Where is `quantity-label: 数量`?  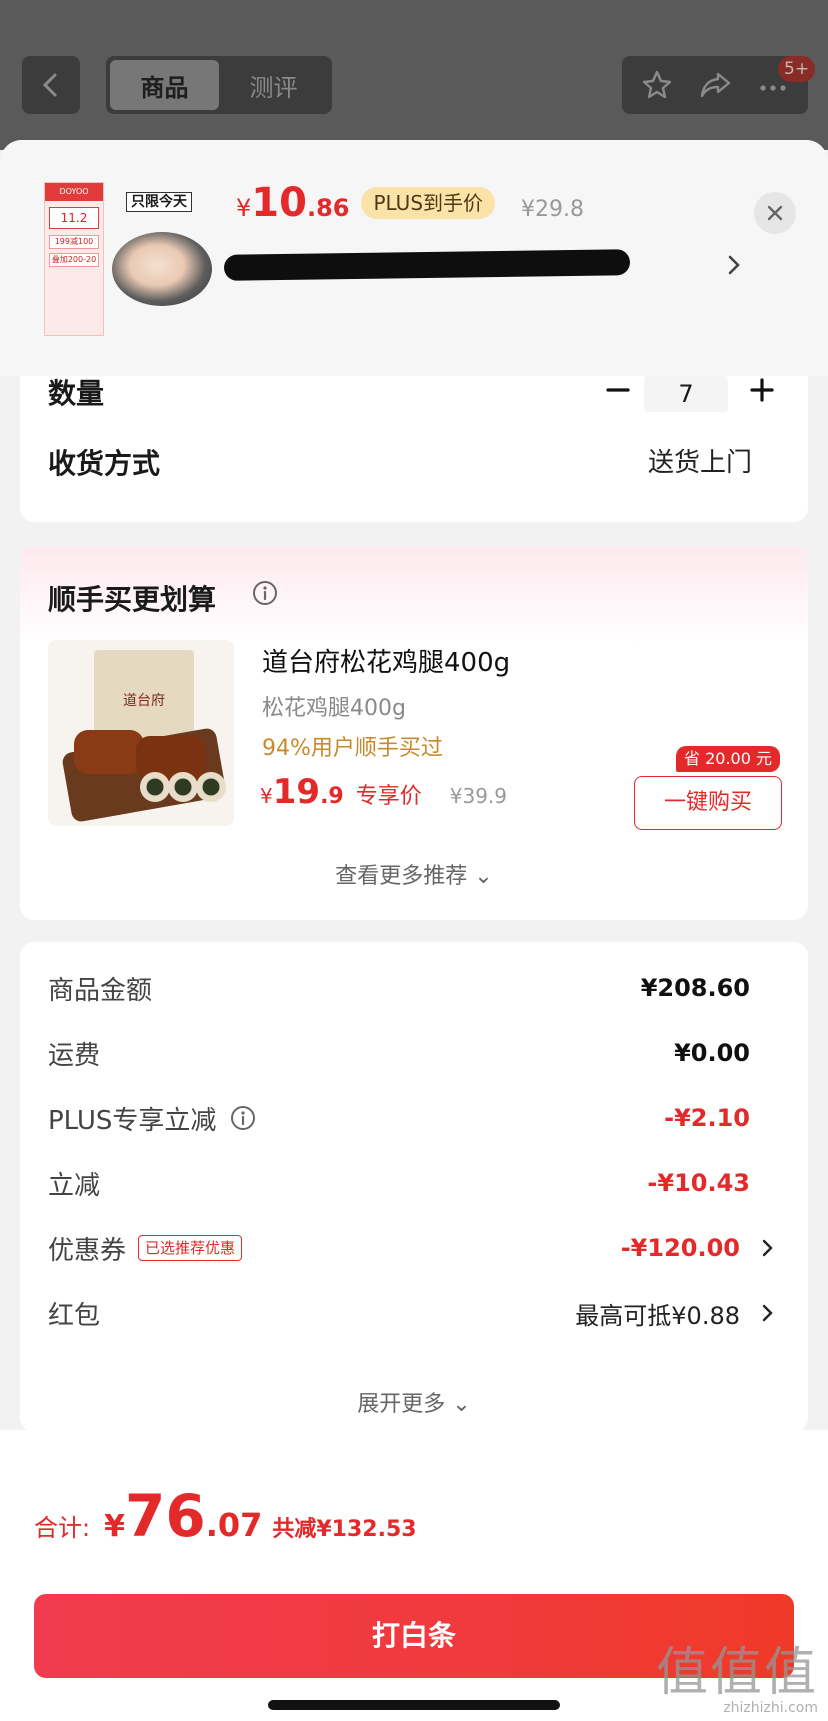
quantity-label: 数量 is located at coordinates (76, 393).